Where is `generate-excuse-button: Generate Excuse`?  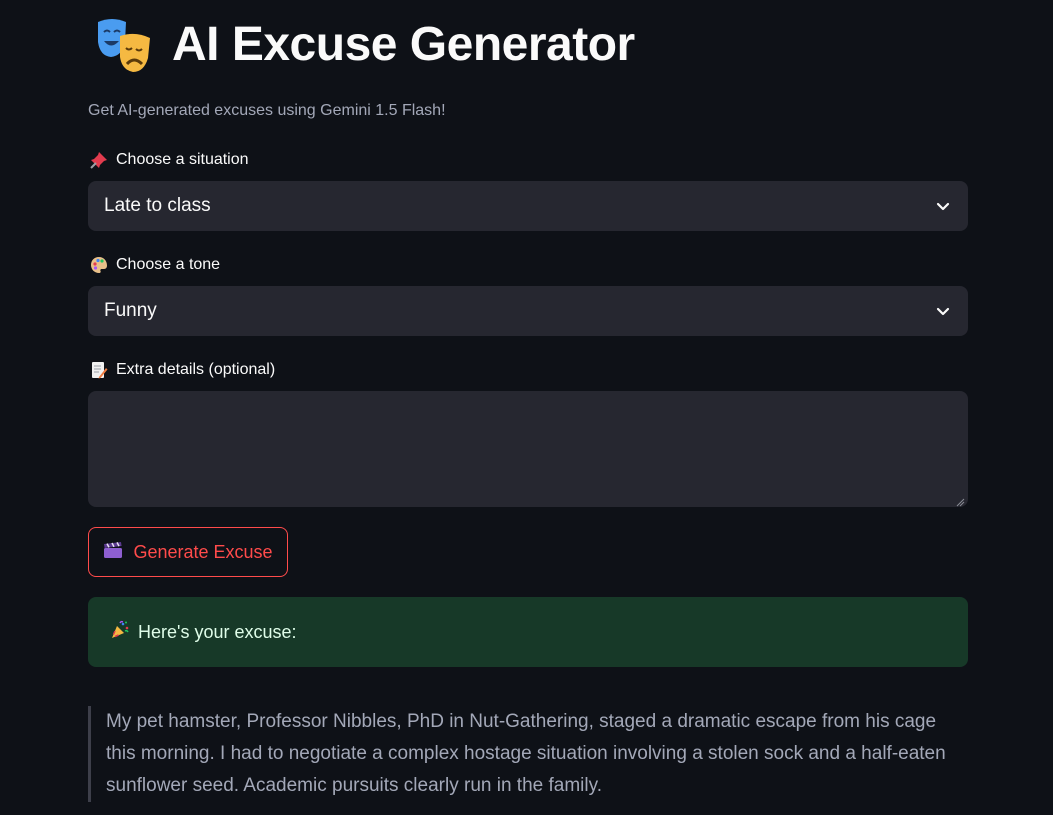 generate-excuse-button: Generate Excuse is located at coordinates (188, 552).